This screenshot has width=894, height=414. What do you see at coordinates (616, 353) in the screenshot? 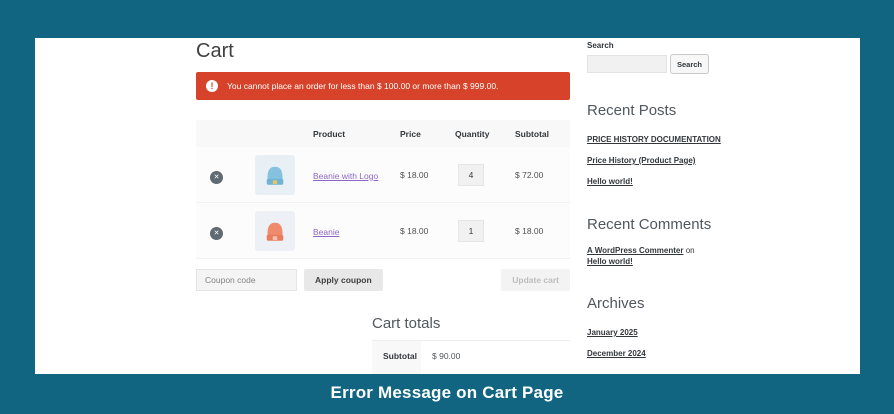
I see `archive-link: December 2024` at bounding box center [616, 353].